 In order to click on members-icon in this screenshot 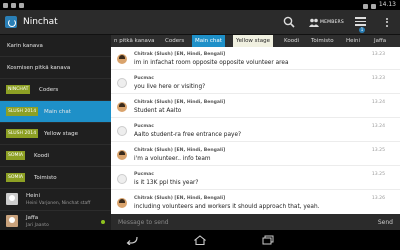, I will do `click(314, 22)`.